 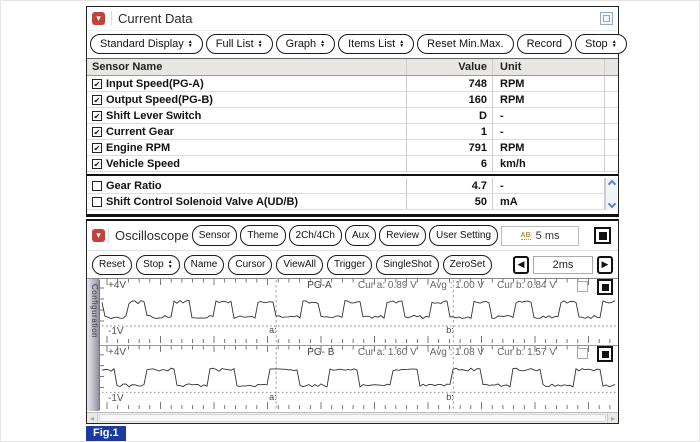 What do you see at coordinates (540, 235) in the screenshot?
I see `sample-time-display: AB 5 ms` at bounding box center [540, 235].